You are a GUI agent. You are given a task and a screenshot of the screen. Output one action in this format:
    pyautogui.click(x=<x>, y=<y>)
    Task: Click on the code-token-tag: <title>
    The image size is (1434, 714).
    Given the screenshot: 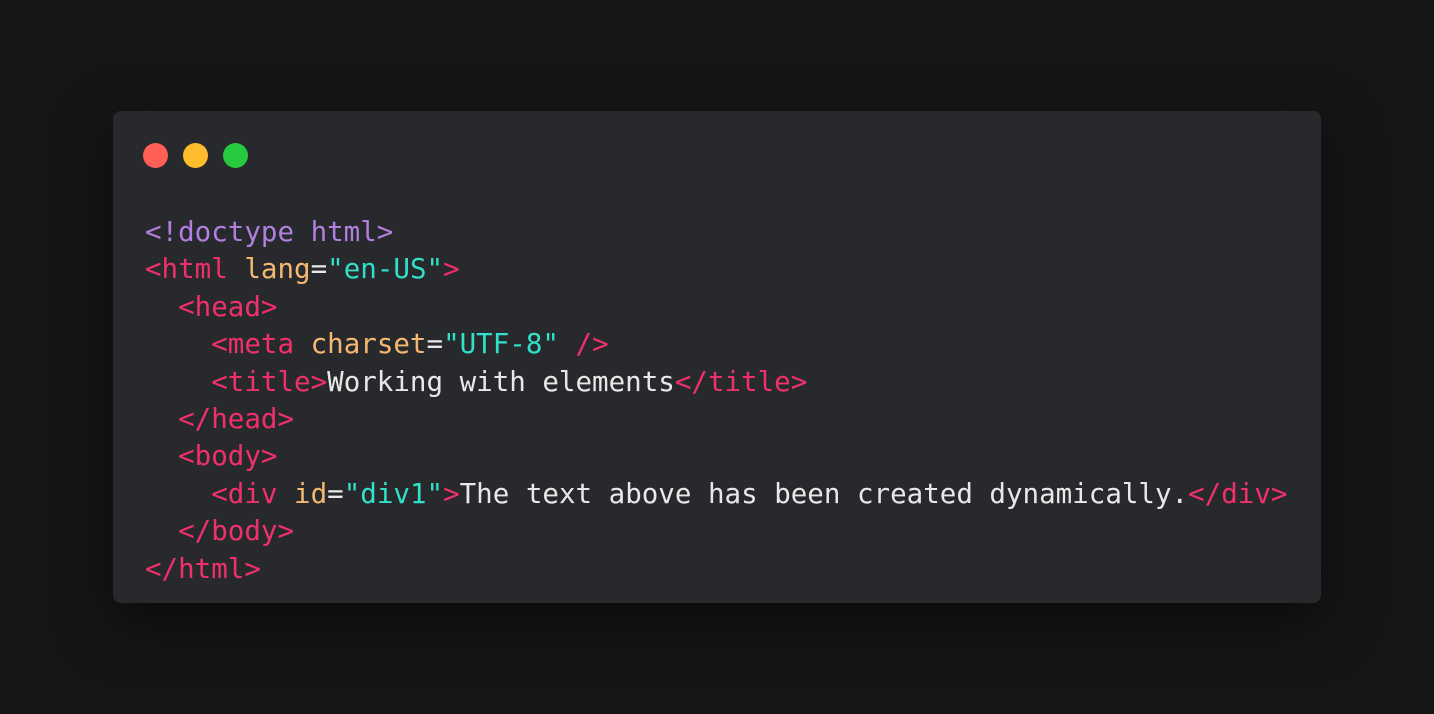 What is the action you would take?
    pyautogui.click(x=269, y=381)
    